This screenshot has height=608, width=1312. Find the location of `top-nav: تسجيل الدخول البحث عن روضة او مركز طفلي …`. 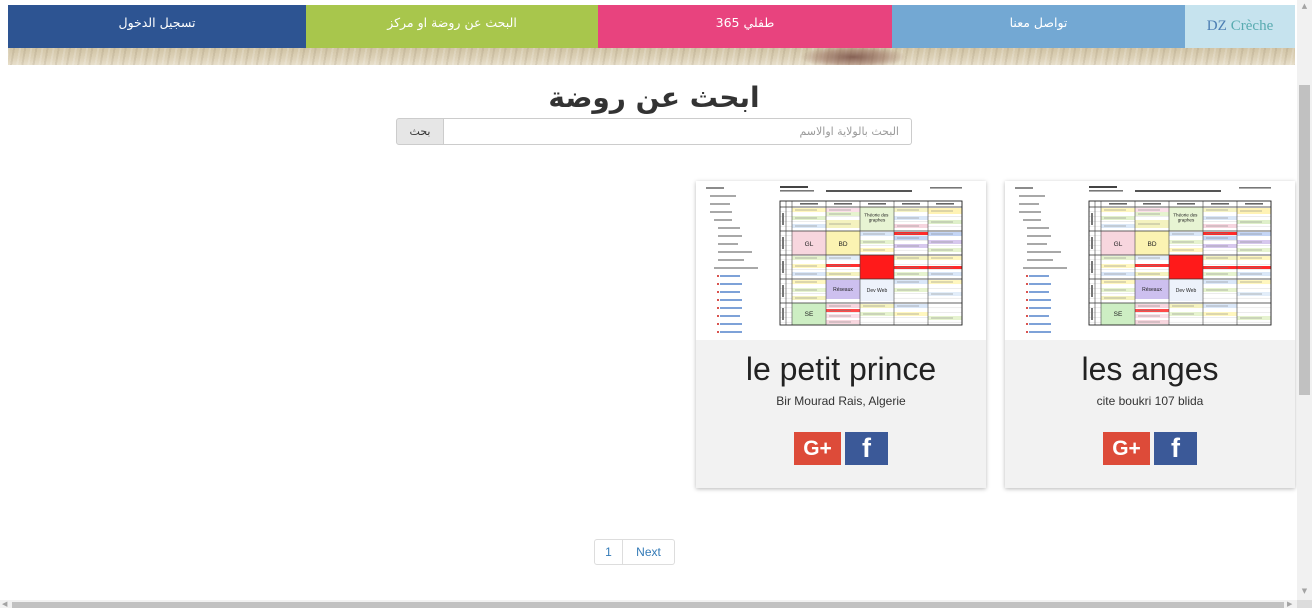

top-nav: تسجيل الدخول البحث عن روضة او مركز طفلي … is located at coordinates (651, 26).